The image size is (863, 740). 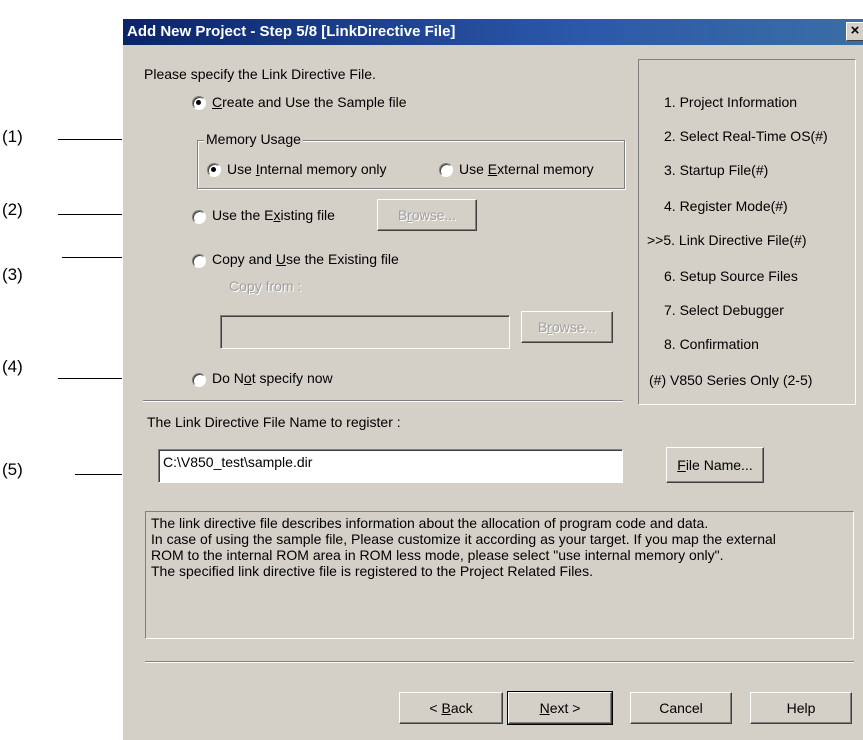 I want to click on annotation-5: (5), so click(x=12, y=469).